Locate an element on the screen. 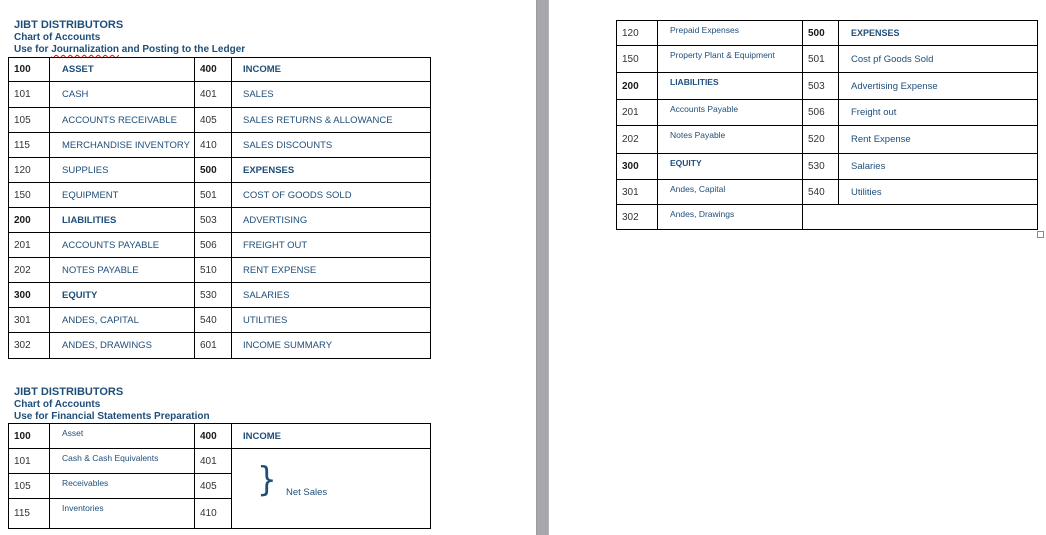 The width and height of the screenshot is (1046, 535). account-code: 510 is located at coordinates (213, 270).